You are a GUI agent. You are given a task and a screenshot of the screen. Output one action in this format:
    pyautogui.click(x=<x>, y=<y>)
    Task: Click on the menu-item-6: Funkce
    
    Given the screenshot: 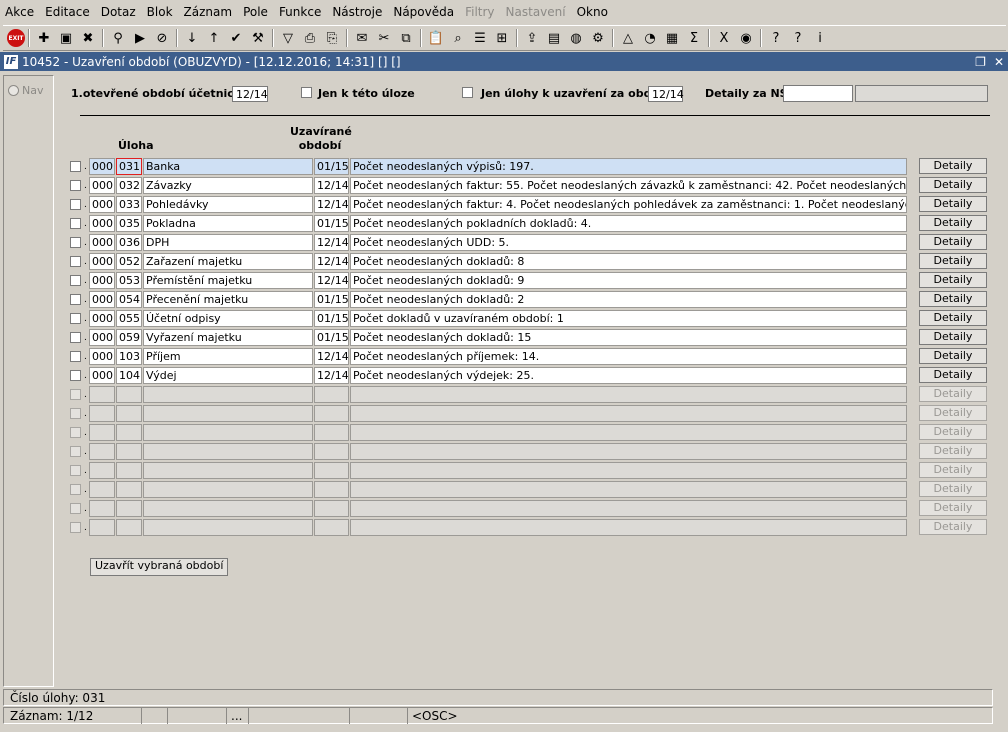 What is the action you would take?
    pyautogui.click(x=300, y=12)
    